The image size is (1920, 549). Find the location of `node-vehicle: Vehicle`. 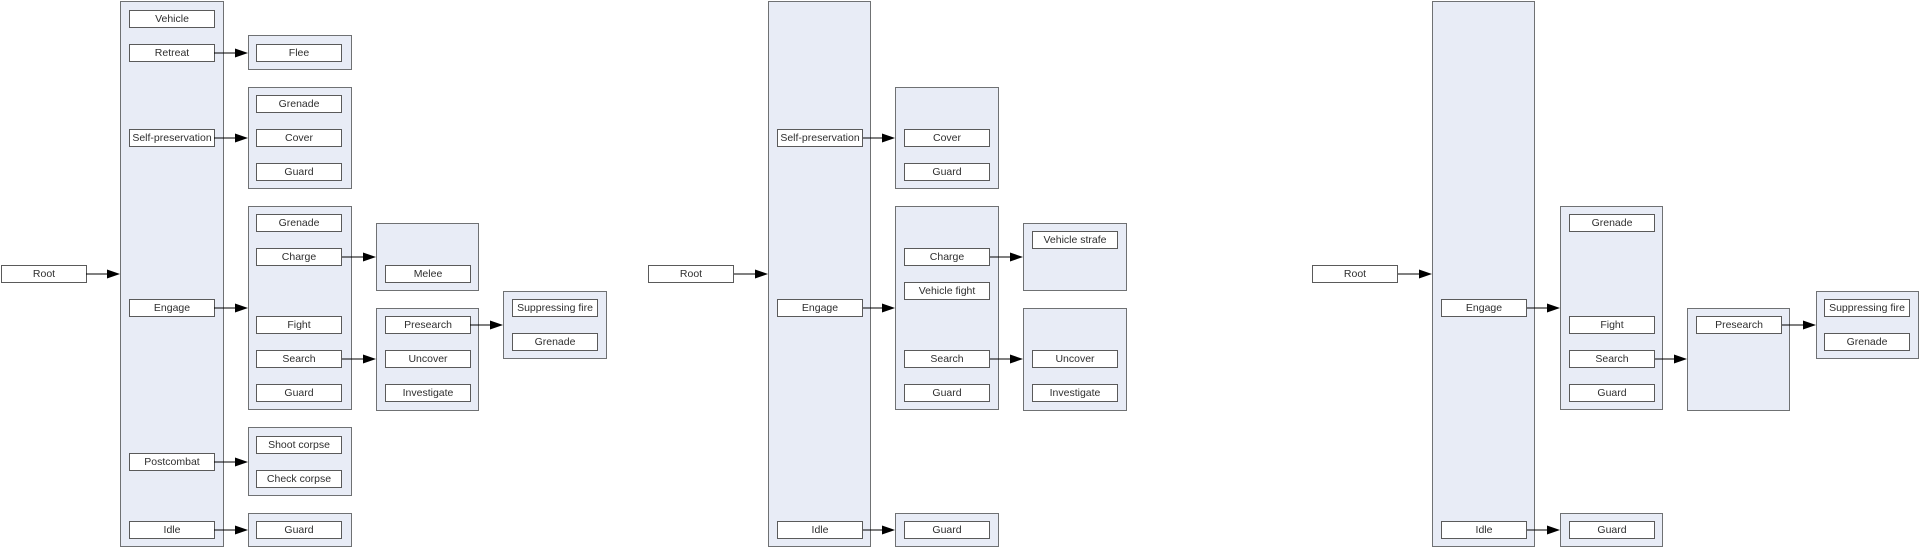

node-vehicle: Vehicle is located at coordinates (172, 19).